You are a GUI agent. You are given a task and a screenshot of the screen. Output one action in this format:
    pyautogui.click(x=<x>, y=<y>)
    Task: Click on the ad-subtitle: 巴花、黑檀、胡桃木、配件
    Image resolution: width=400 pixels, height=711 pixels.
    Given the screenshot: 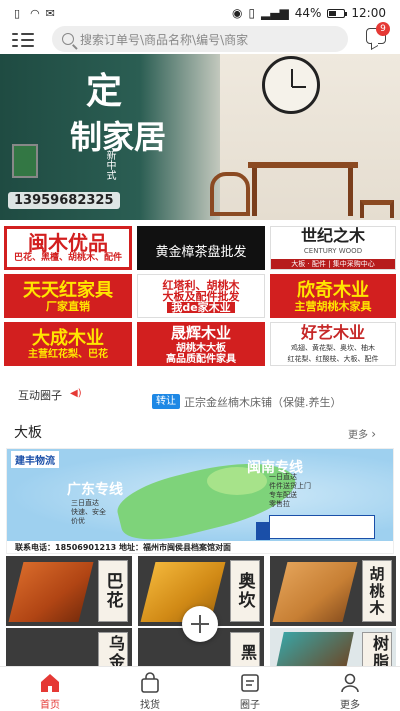 What is the action you would take?
    pyautogui.click(x=67, y=257)
    